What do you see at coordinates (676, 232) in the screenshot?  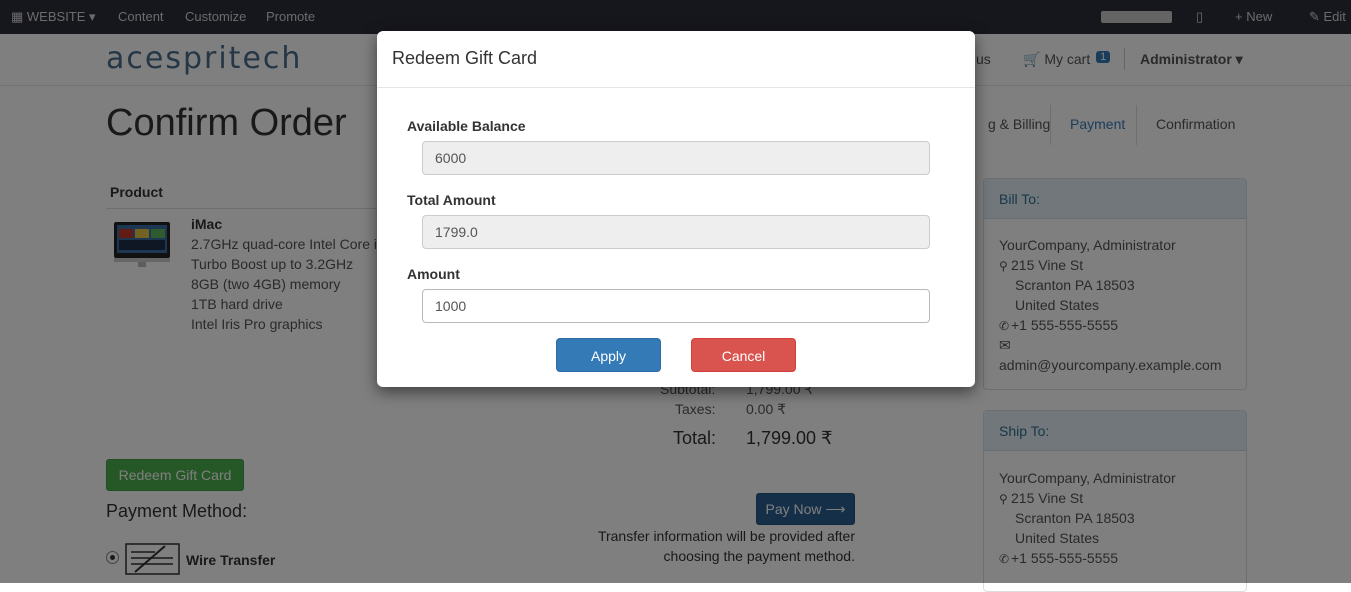 I see `total-amount-field` at bounding box center [676, 232].